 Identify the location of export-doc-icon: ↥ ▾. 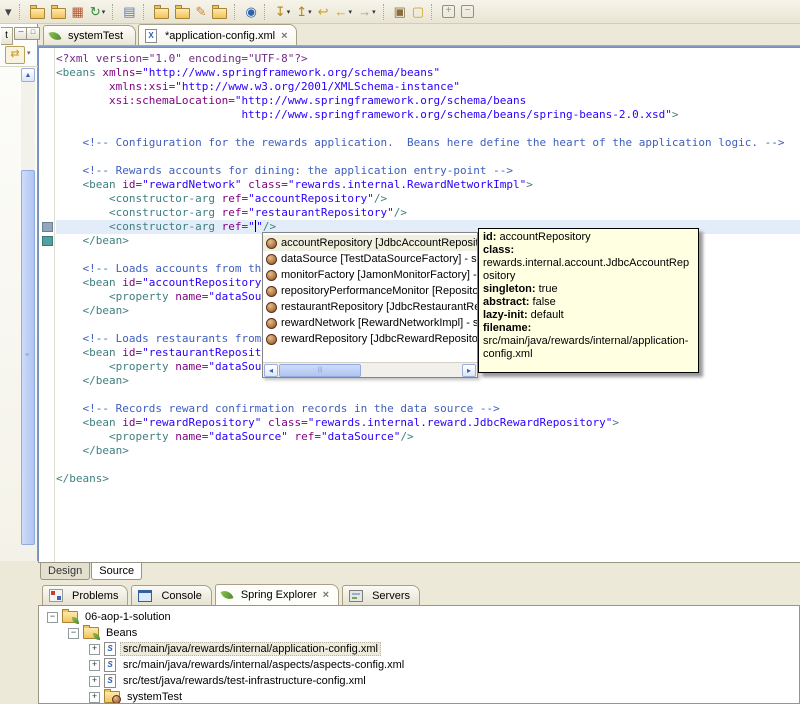
(303, 12).